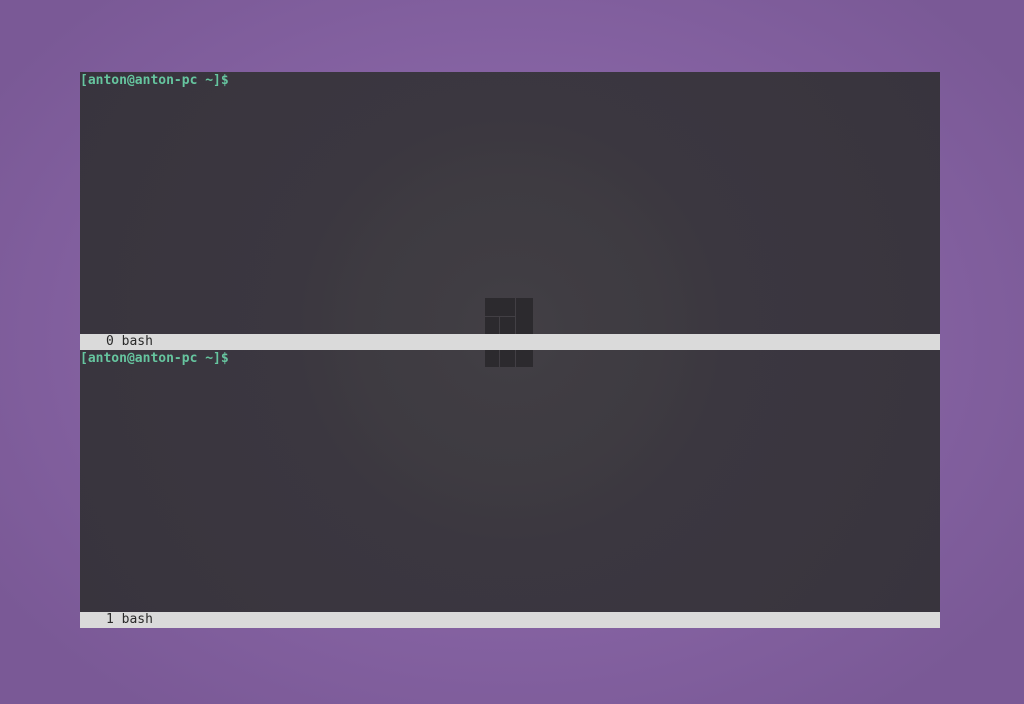  Describe the element at coordinates (129, 620) in the screenshot. I see `window-status-label: 1 bash` at that location.